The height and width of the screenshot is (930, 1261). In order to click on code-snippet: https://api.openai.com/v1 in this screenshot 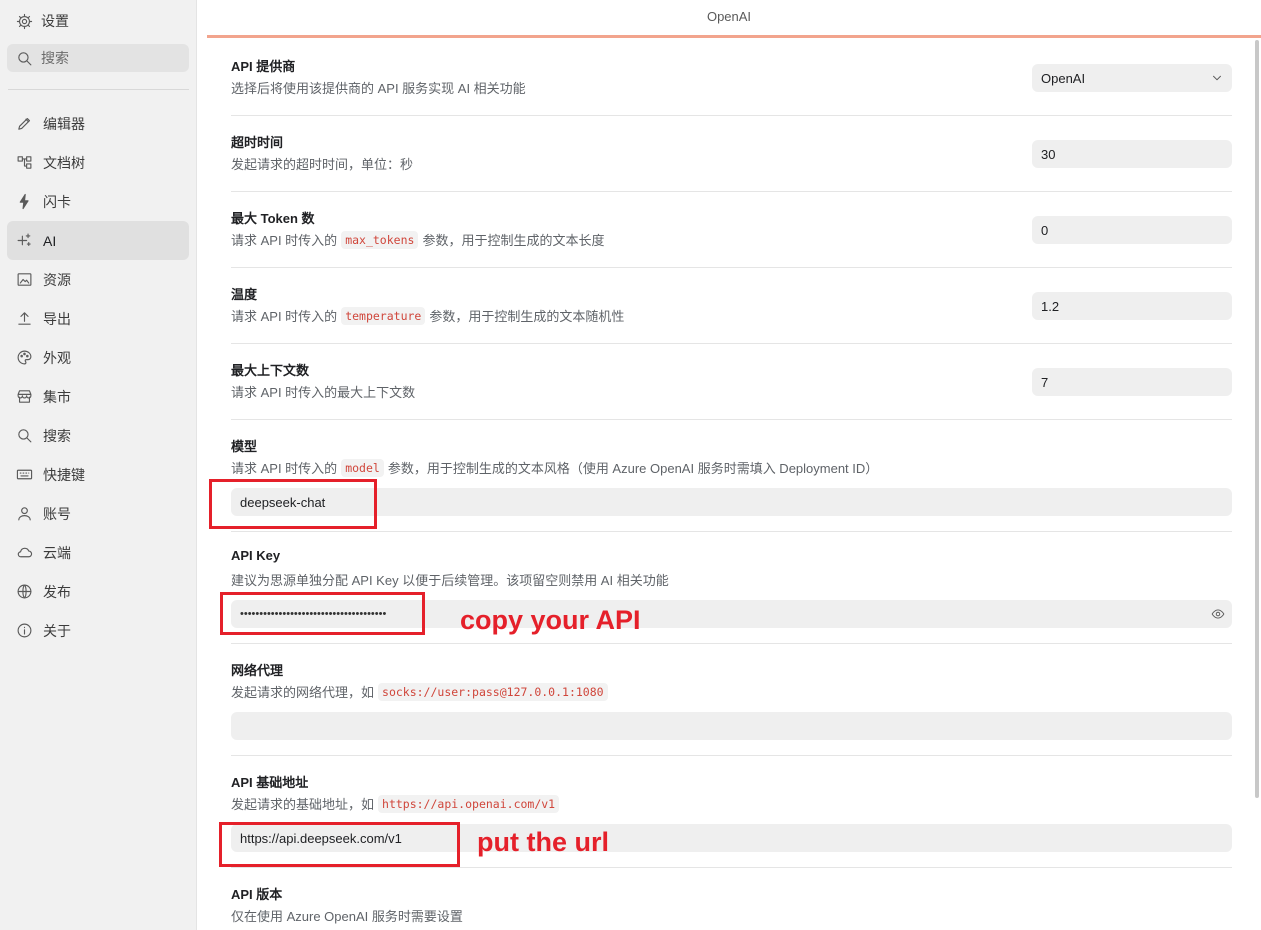, I will do `click(469, 803)`.